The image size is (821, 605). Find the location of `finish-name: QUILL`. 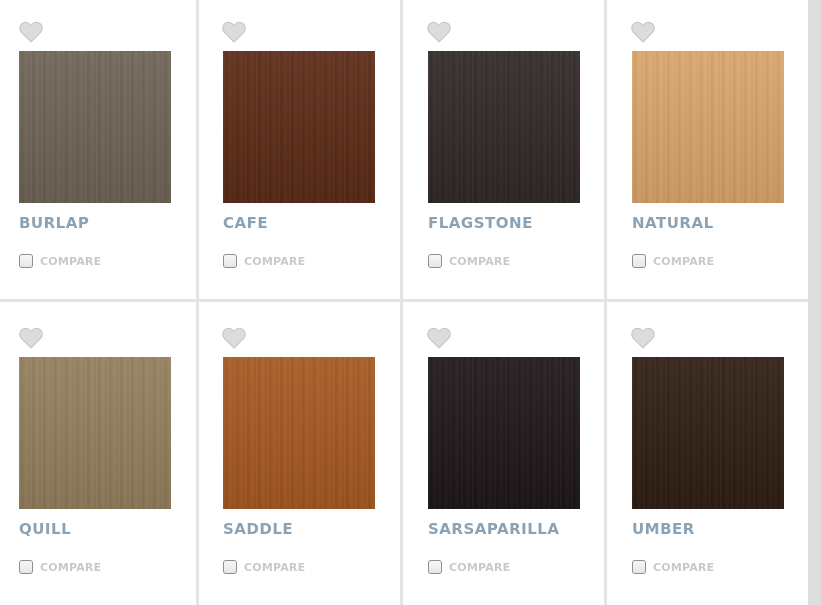

finish-name: QUILL is located at coordinates (45, 529).